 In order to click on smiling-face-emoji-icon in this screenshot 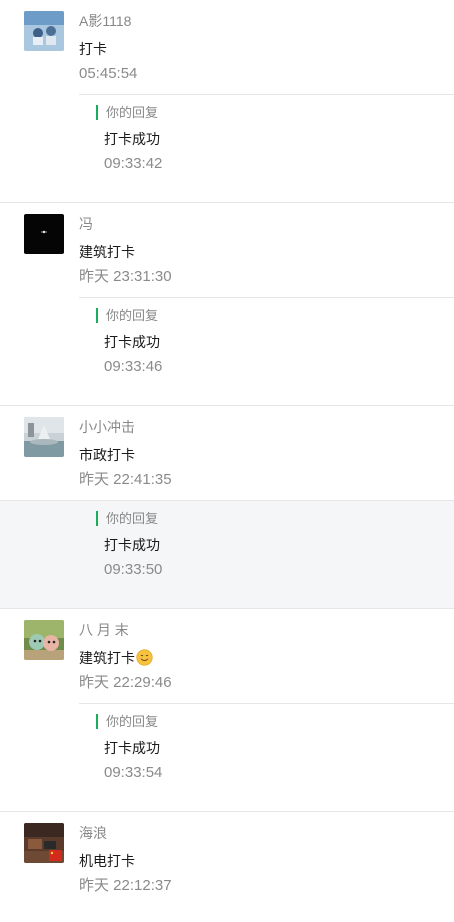, I will do `click(144, 657)`.